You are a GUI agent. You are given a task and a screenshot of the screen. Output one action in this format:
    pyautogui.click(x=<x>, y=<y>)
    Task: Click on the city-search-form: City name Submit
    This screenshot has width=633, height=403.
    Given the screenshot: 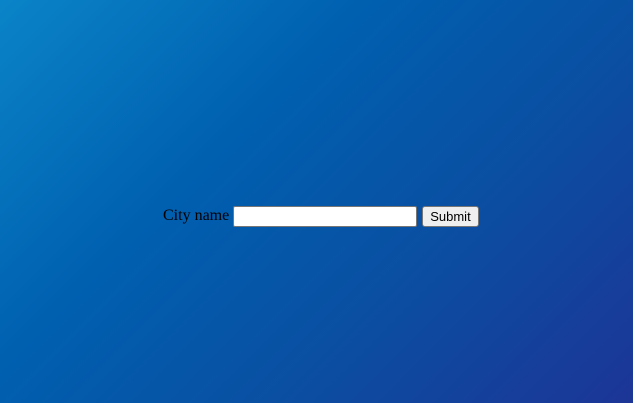 What is the action you would take?
    pyautogui.click(x=321, y=216)
    